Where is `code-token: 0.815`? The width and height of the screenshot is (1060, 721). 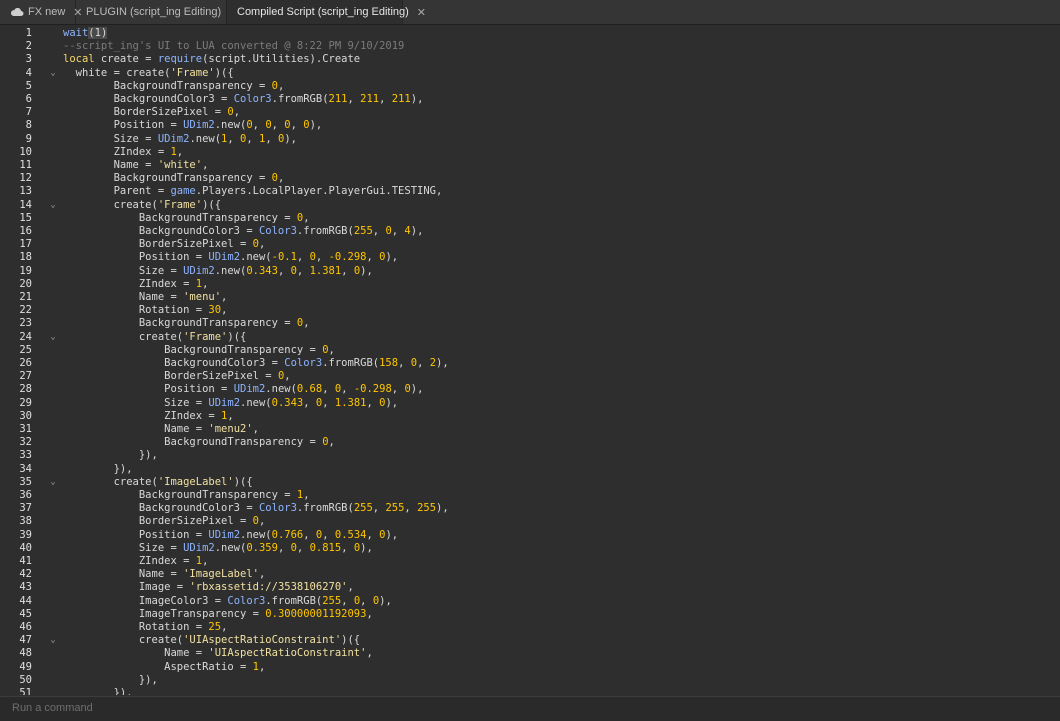
code-token: 0.815 is located at coordinates (325, 547).